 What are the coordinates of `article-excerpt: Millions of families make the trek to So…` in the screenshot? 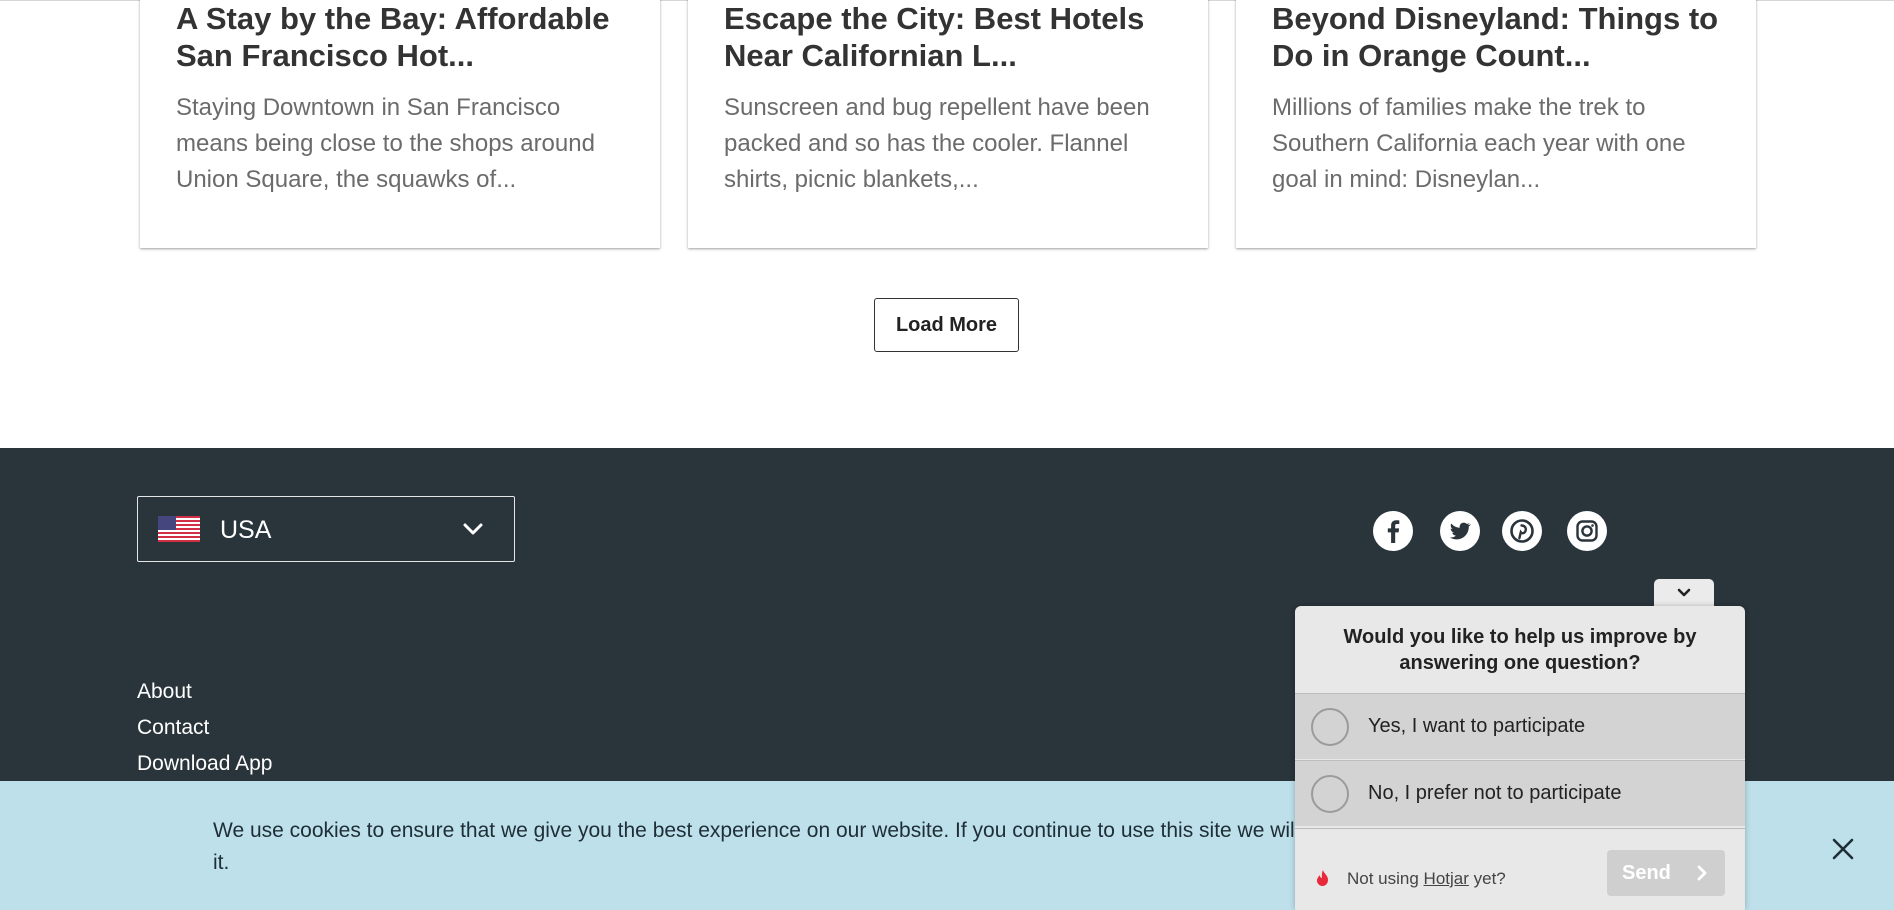 It's located at (1479, 143).